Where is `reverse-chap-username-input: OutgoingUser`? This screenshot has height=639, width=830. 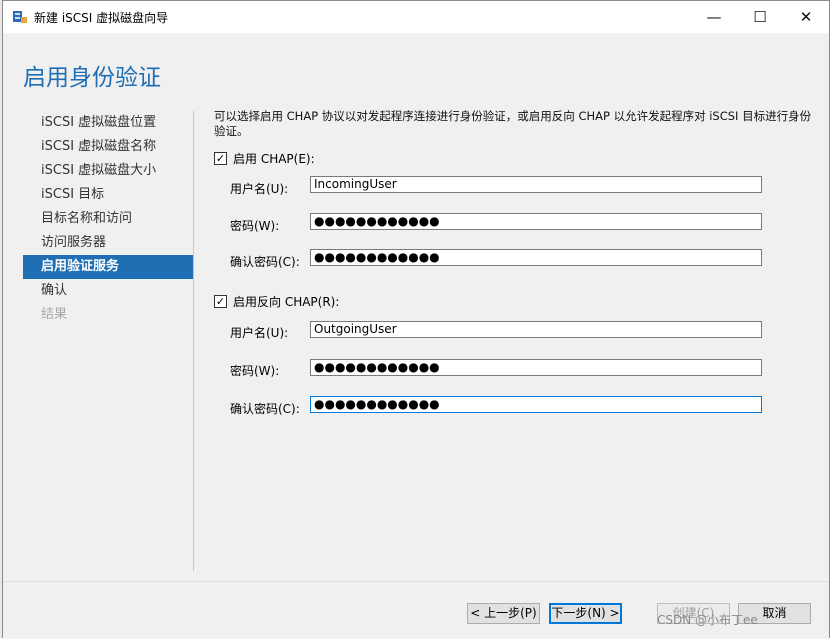 reverse-chap-username-input: OutgoingUser is located at coordinates (536, 329).